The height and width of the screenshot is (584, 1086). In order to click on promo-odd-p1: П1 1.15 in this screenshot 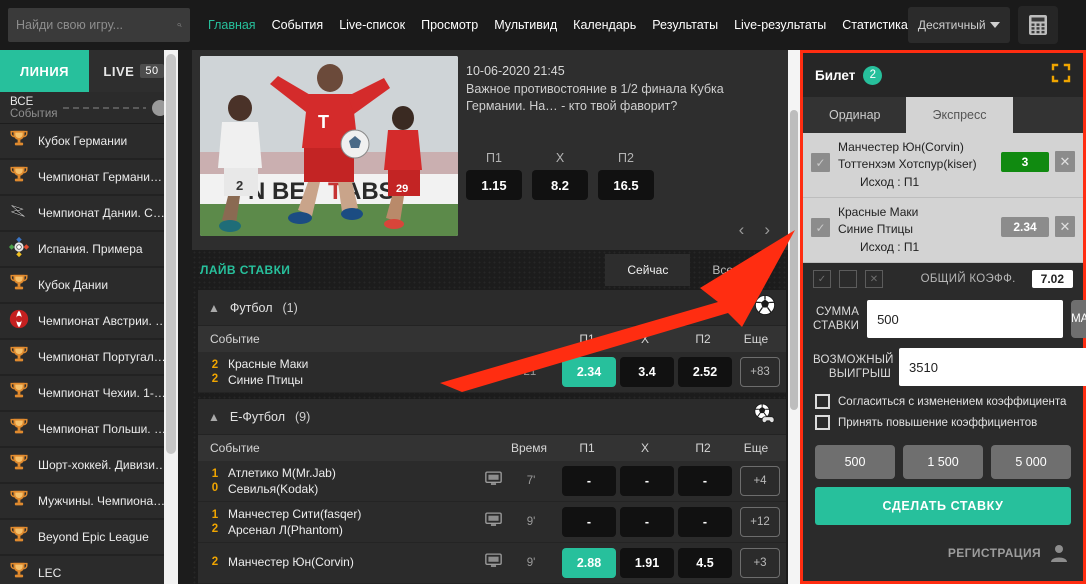, I will do `click(494, 175)`.